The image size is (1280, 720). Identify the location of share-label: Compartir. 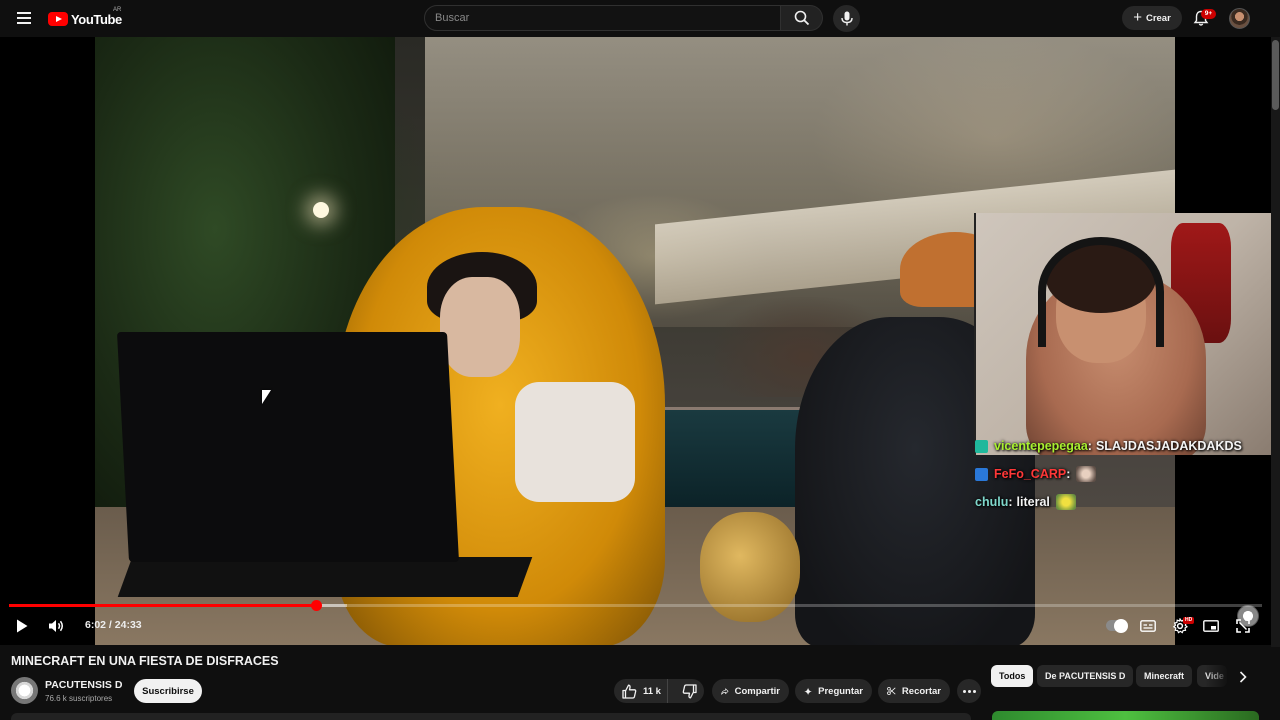
(757, 691).